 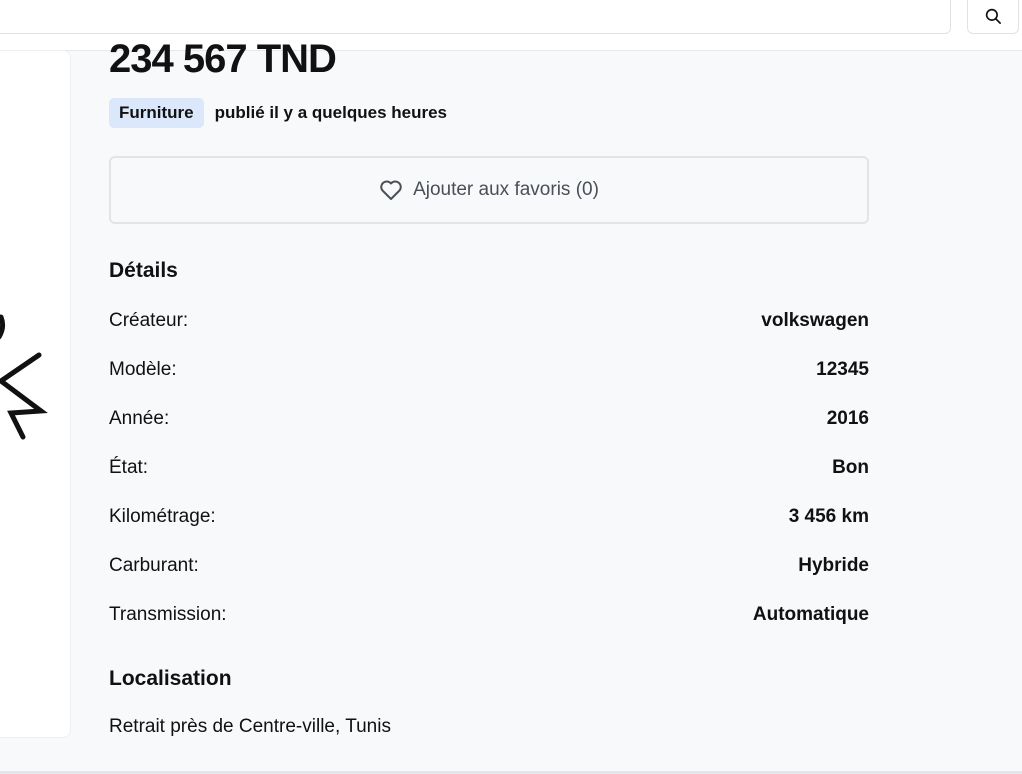 What do you see at coordinates (850, 467) in the screenshot?
I see `detail-value: Bon` at bounding box center [850, 467].